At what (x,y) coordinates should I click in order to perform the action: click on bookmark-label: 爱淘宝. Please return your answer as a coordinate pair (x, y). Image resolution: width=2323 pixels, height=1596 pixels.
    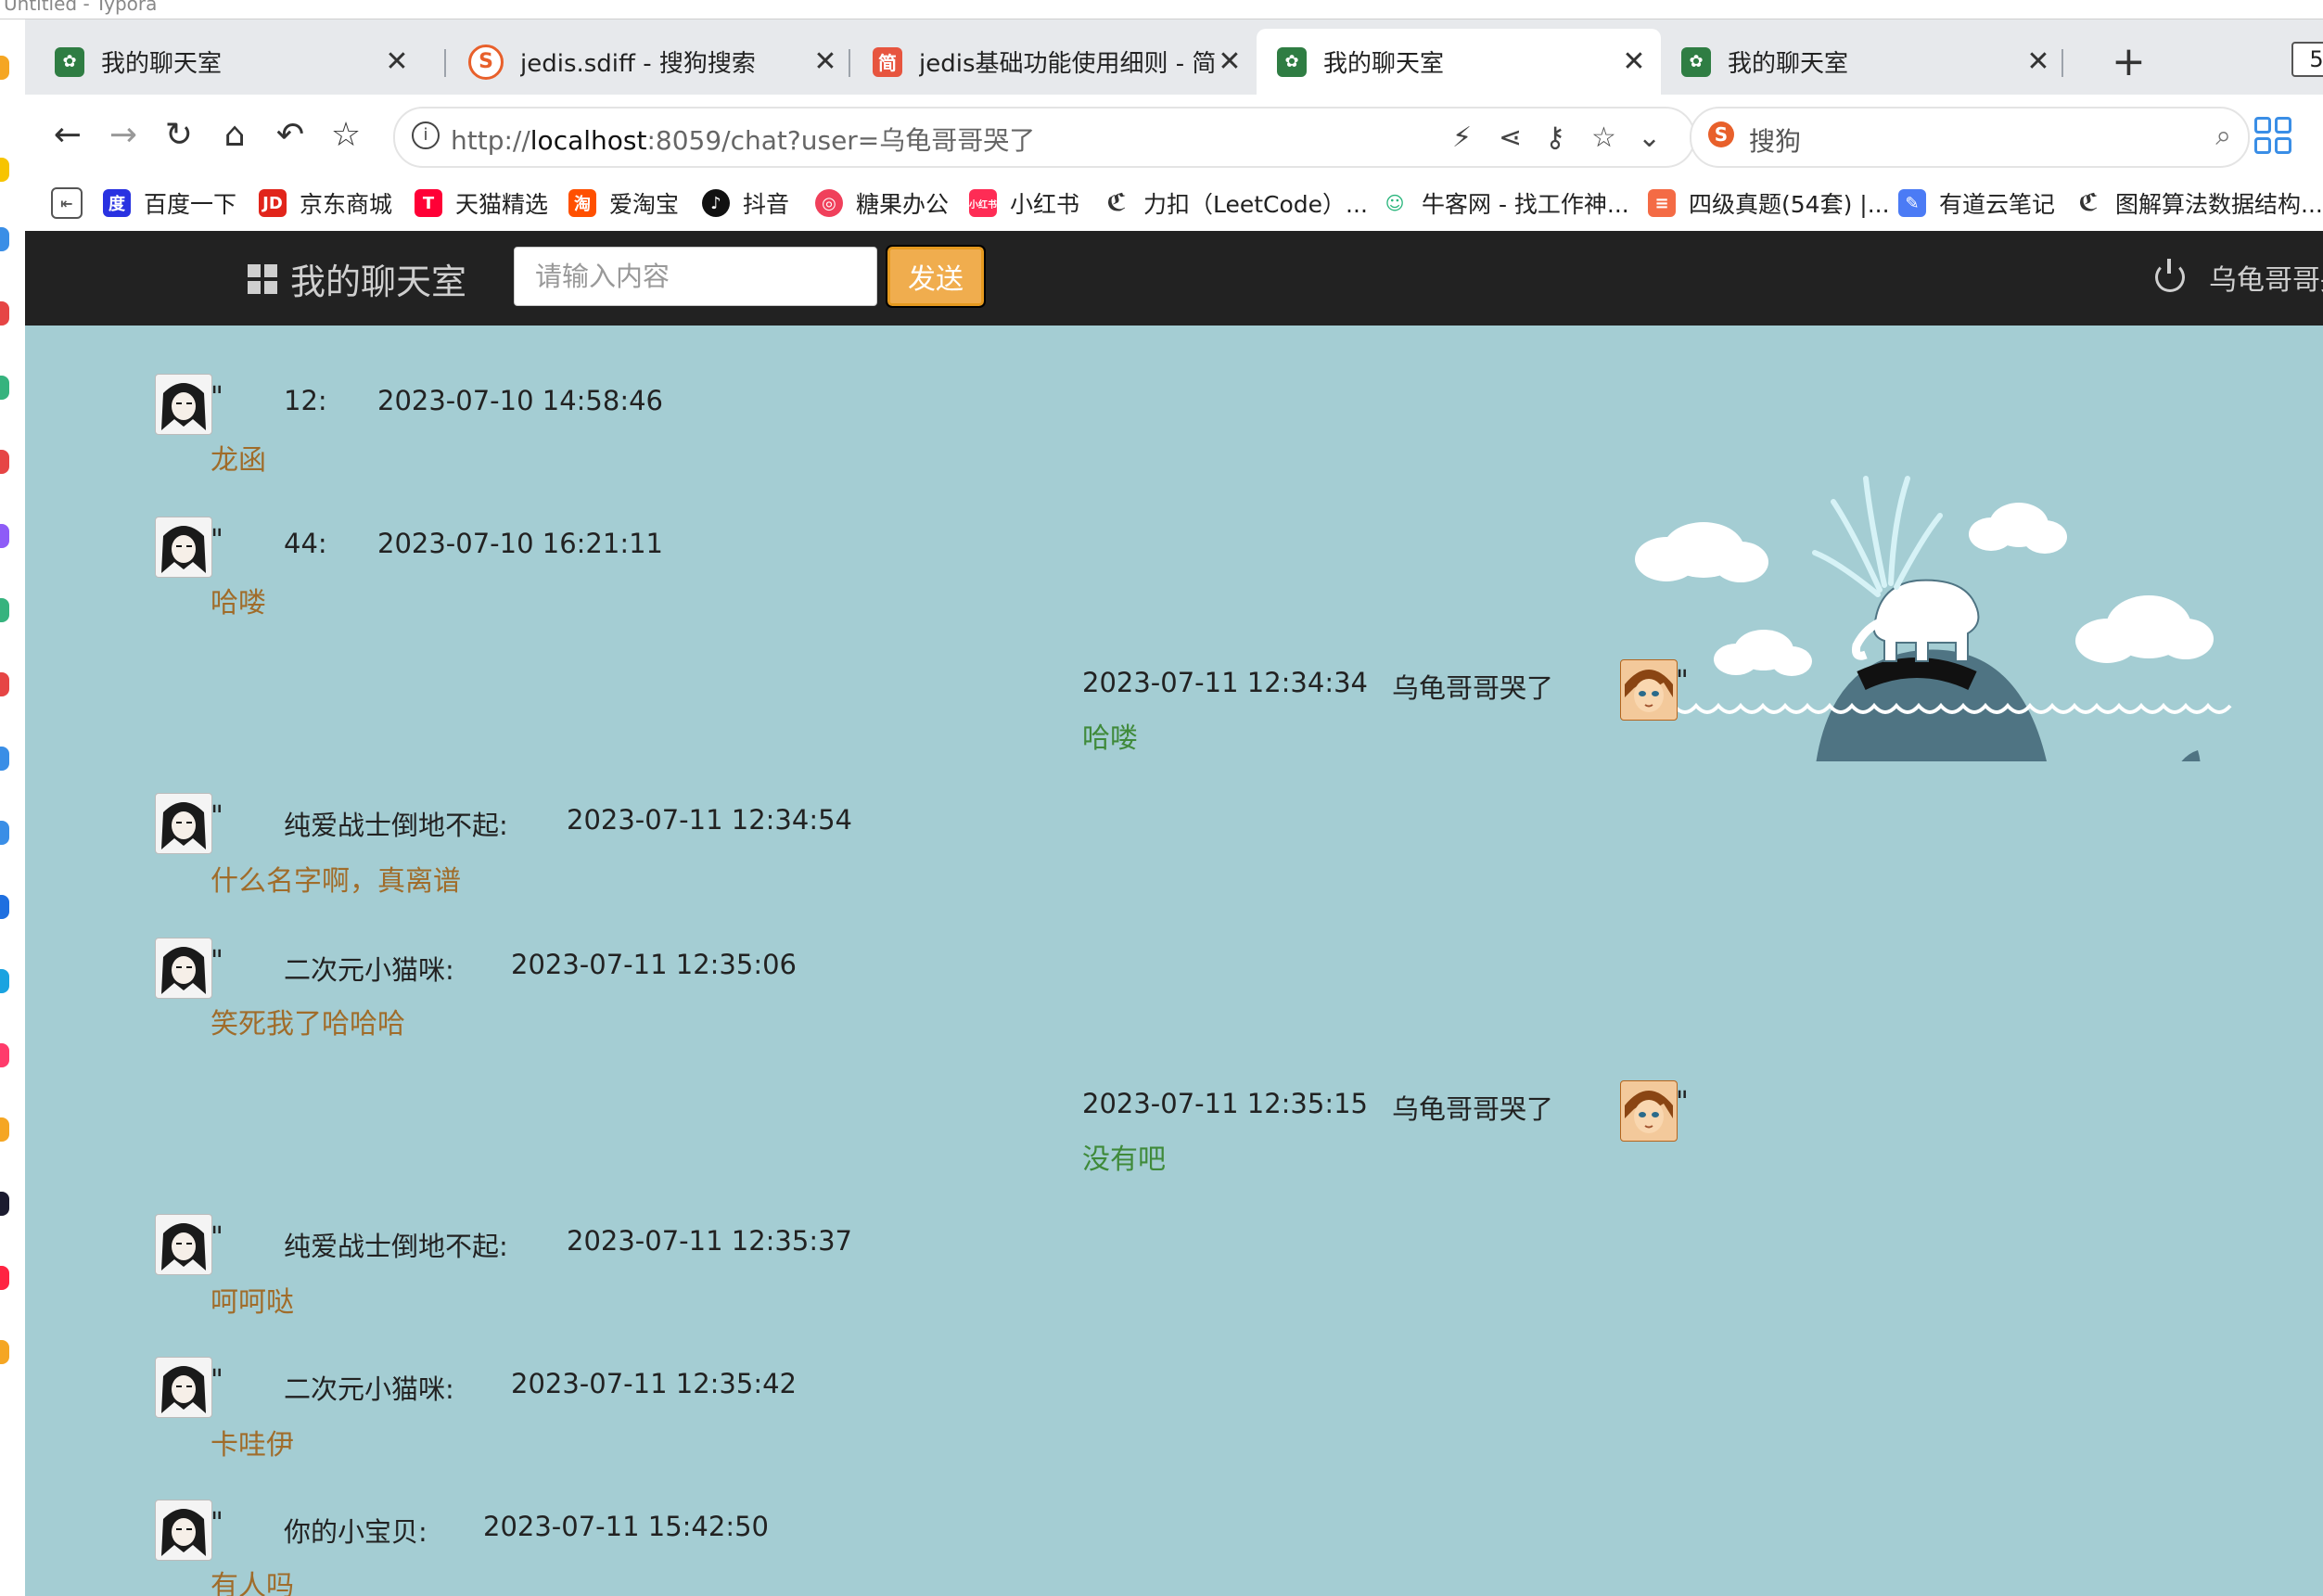
    Looking at the image, I should click on (644, 205).